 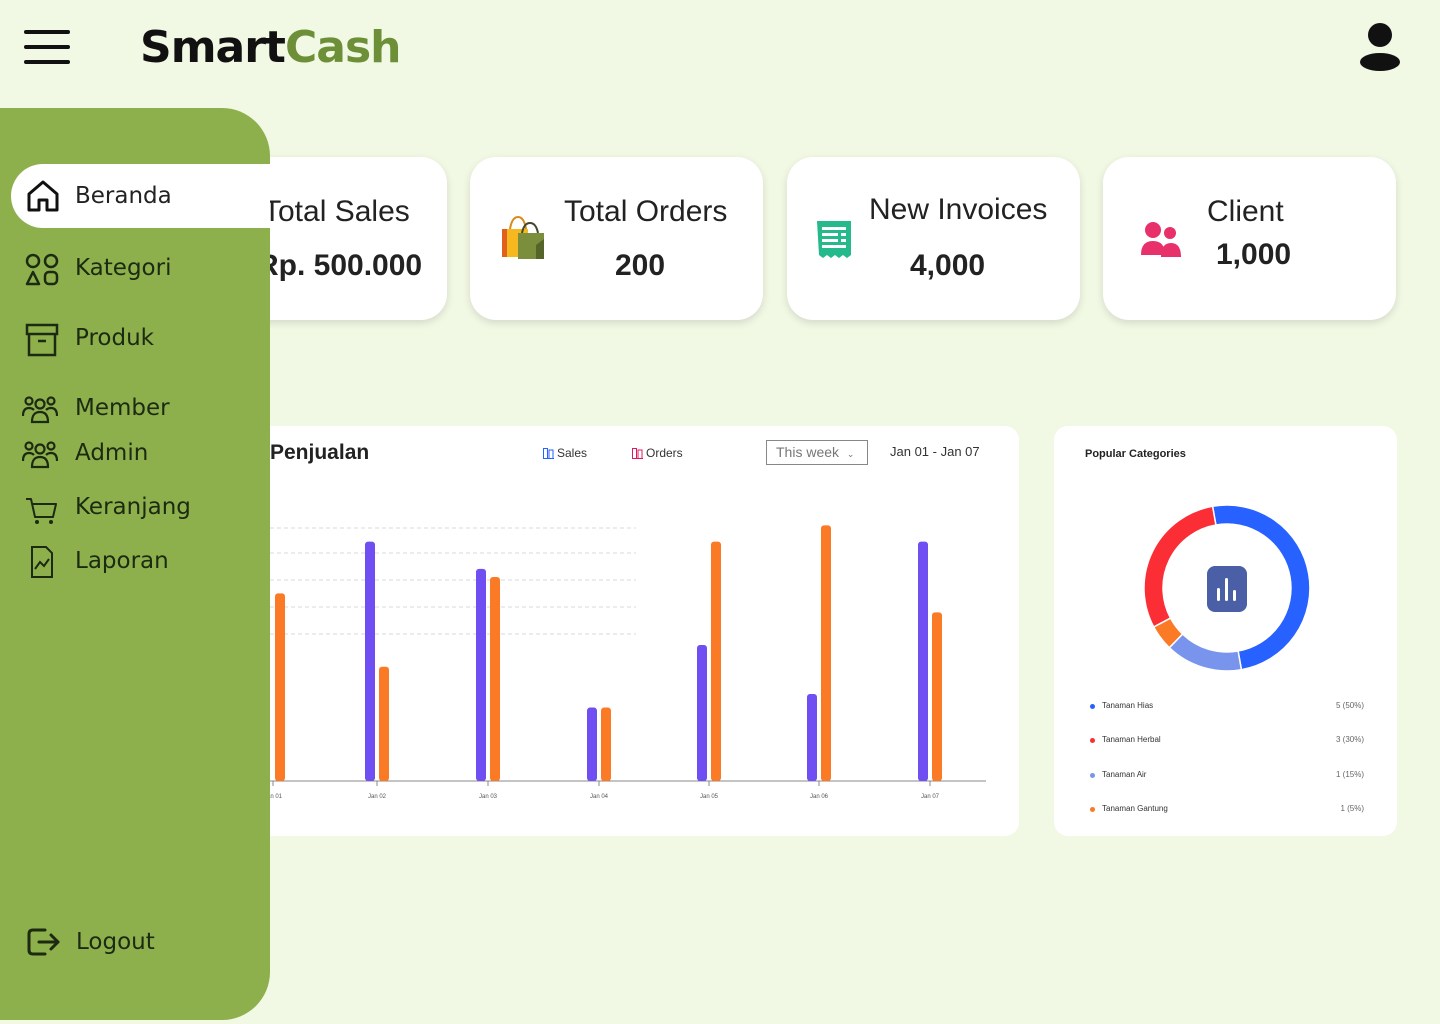 I want to click on stat-card-new-invoices: New Invoices 4,000, so click(x=933, y=238).